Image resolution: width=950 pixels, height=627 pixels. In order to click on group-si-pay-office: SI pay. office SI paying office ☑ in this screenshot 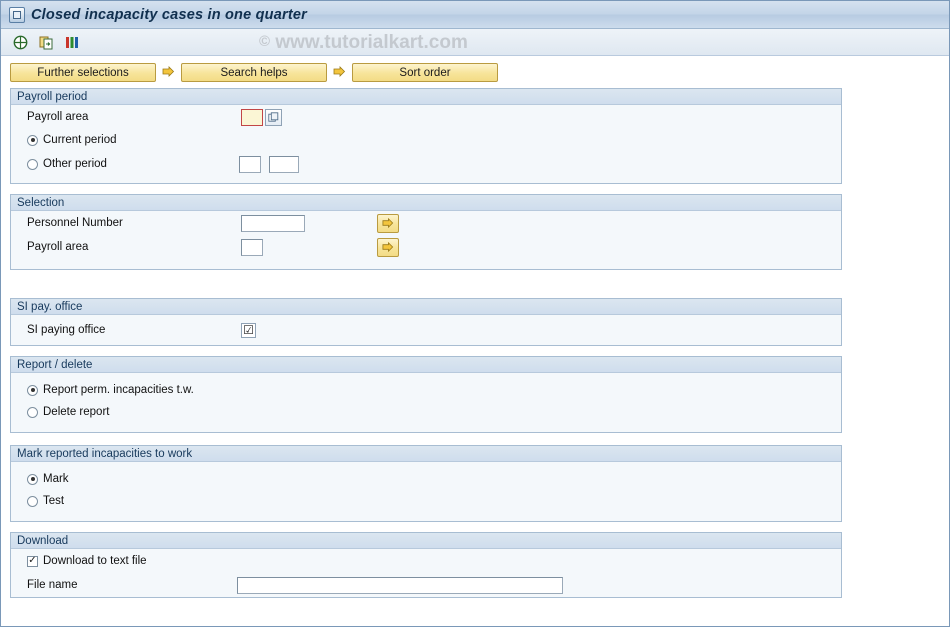, I will do `click(426, 322)`.